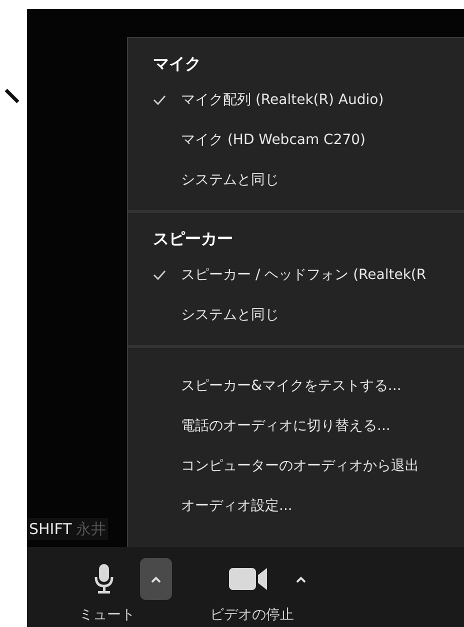  Describe the element at coordinates (104, 579) in the screenshot. I see `microphone-icon` at that location.